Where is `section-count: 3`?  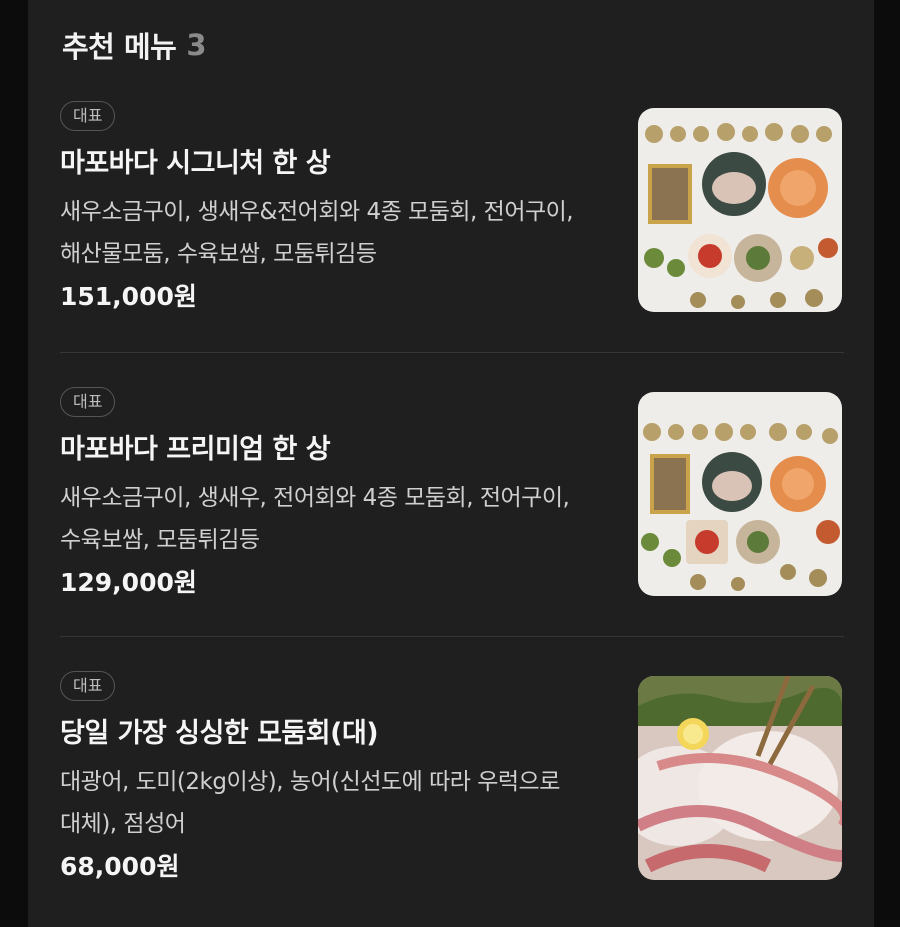 section-count: 3 is located at coordinates (196, 45).